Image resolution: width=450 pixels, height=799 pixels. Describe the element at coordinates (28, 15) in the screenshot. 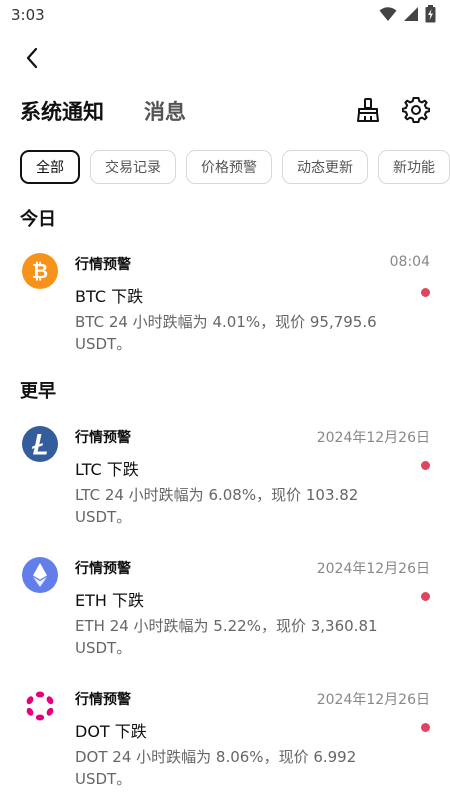

I see `status-time: 3:03` at that location.